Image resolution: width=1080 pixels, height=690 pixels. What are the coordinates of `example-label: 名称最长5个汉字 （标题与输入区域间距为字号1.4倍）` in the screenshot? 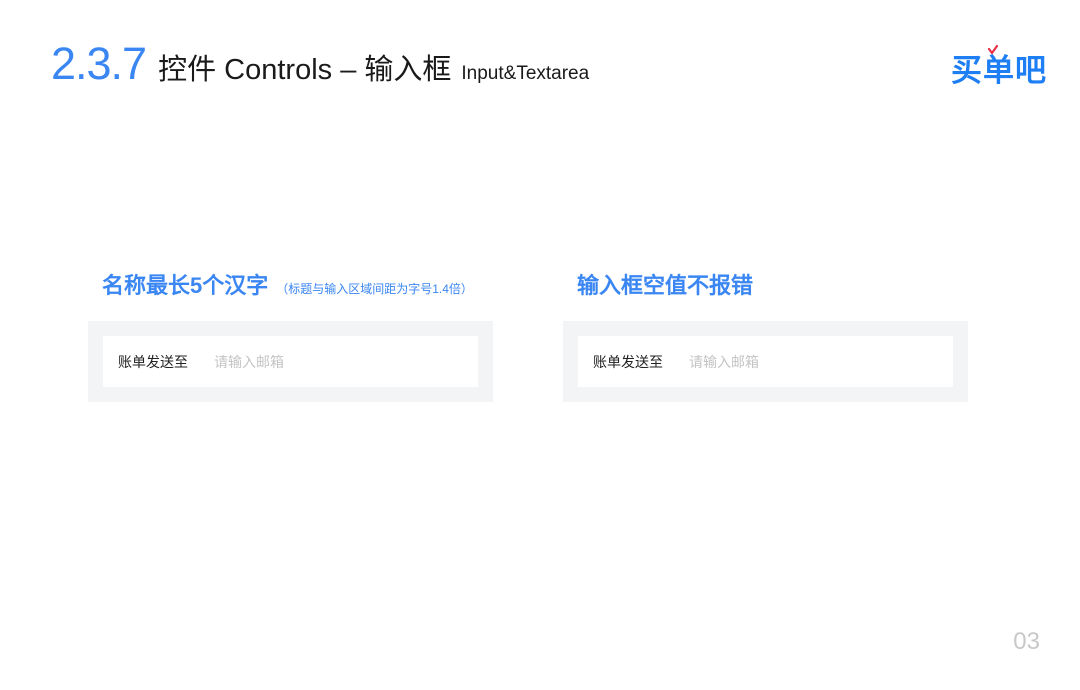 It's located at (297, 284).